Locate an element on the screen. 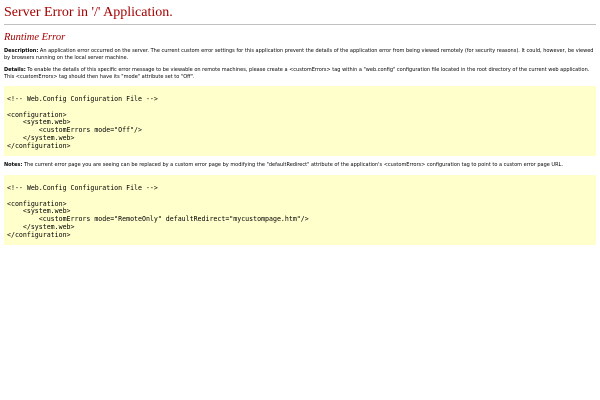  error-subtitle: Runtime Error is located at coordinates (35, 37).